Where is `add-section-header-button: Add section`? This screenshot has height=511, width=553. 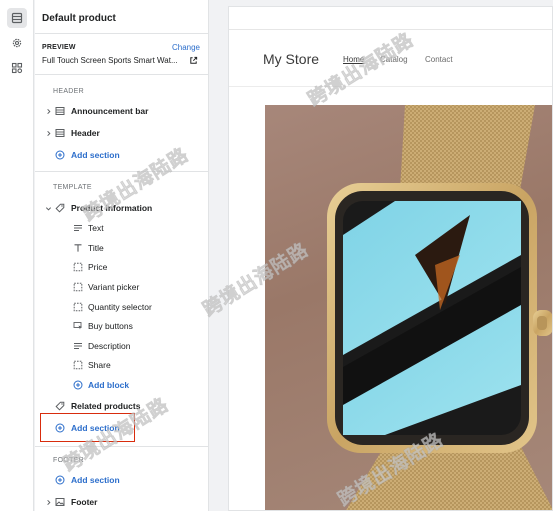 add-section-header-button: Add section is located at coordinates (121, 155).